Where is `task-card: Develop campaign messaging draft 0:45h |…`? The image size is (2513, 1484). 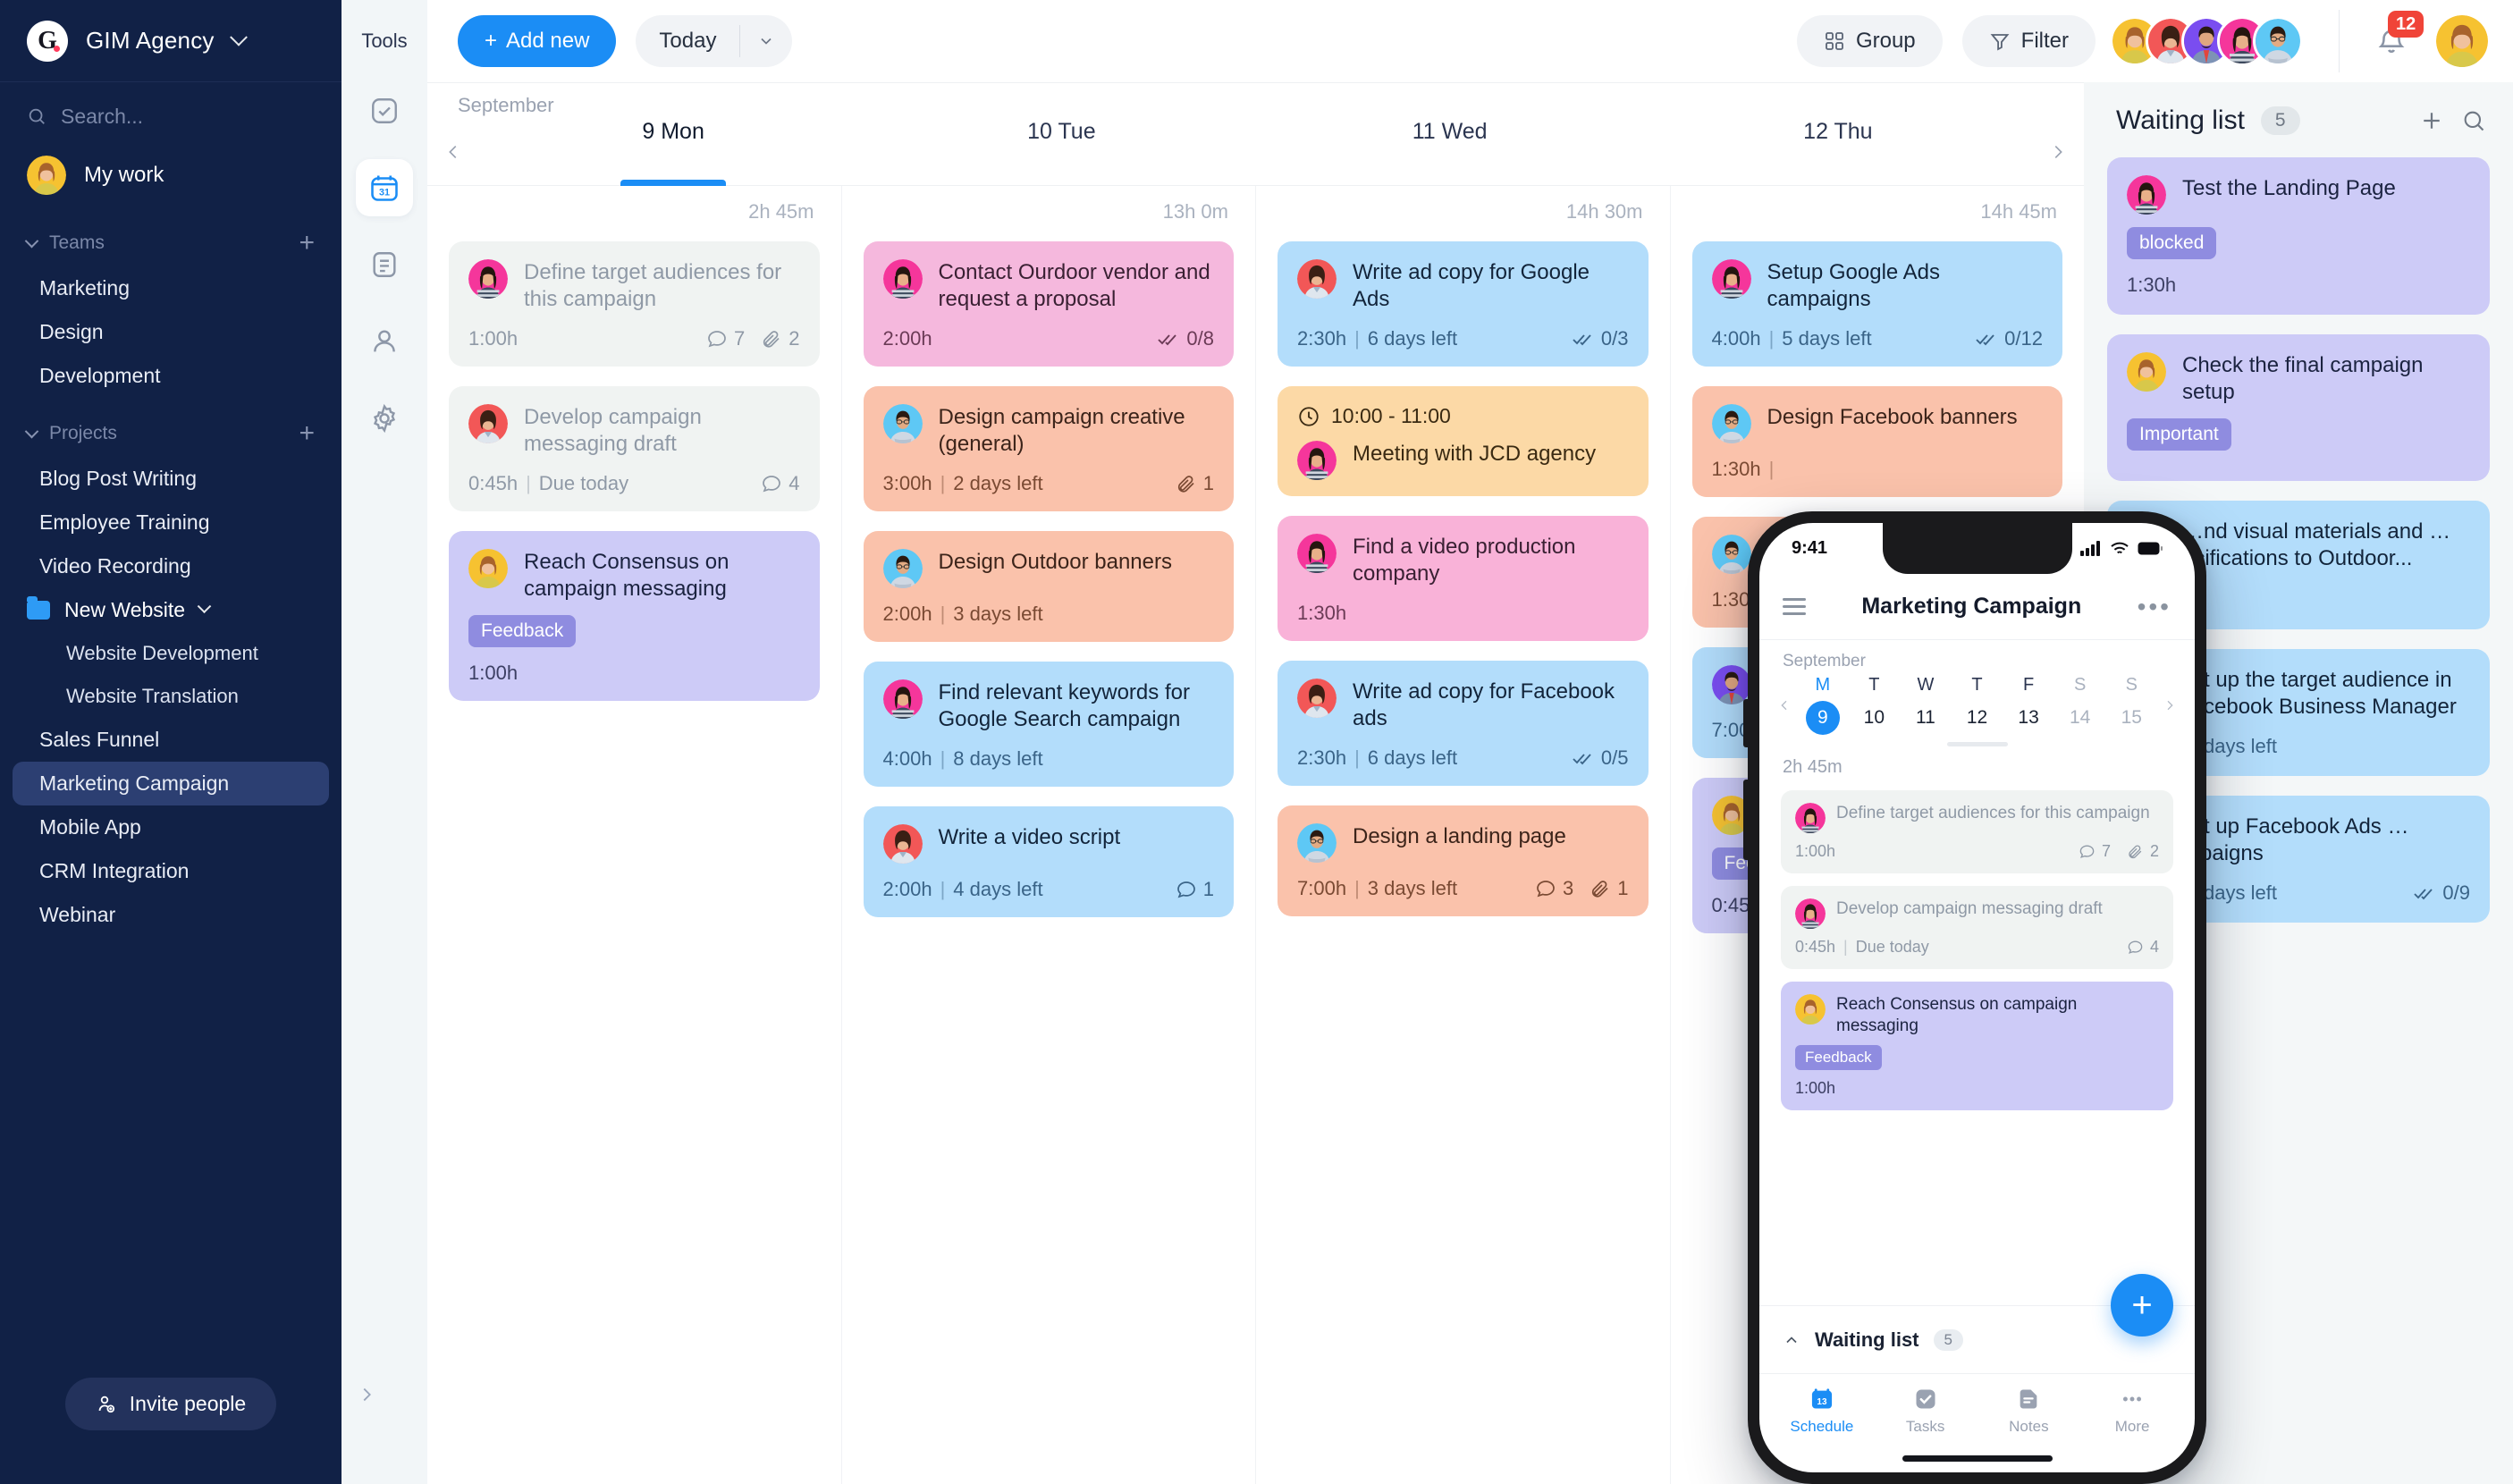 task-card: Develop campaign messaging draft 0:45h |… is located at coordinates (634, 448).